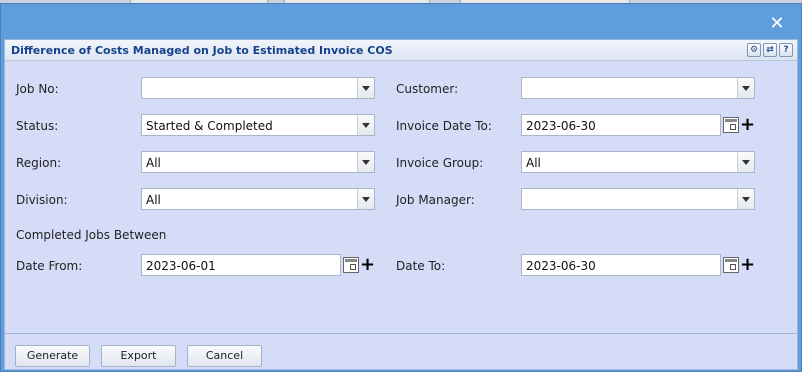  Describe the element at coordinates (427, 89) in the screenshot. I see `customer-label: Customer:` at that location.